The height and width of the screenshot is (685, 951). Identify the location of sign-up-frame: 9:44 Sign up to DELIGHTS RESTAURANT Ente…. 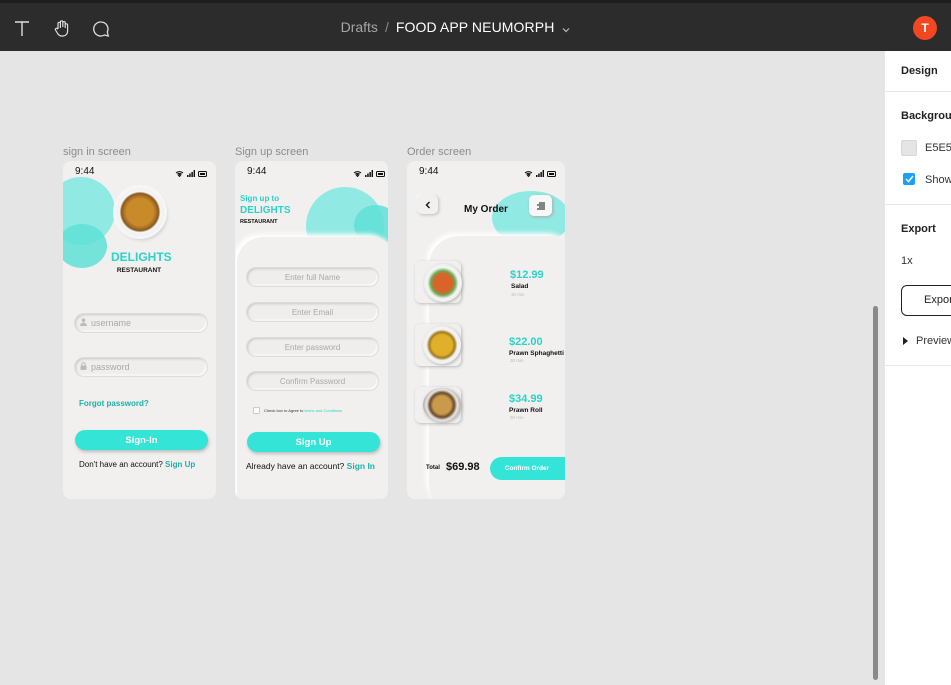
(311, 330).